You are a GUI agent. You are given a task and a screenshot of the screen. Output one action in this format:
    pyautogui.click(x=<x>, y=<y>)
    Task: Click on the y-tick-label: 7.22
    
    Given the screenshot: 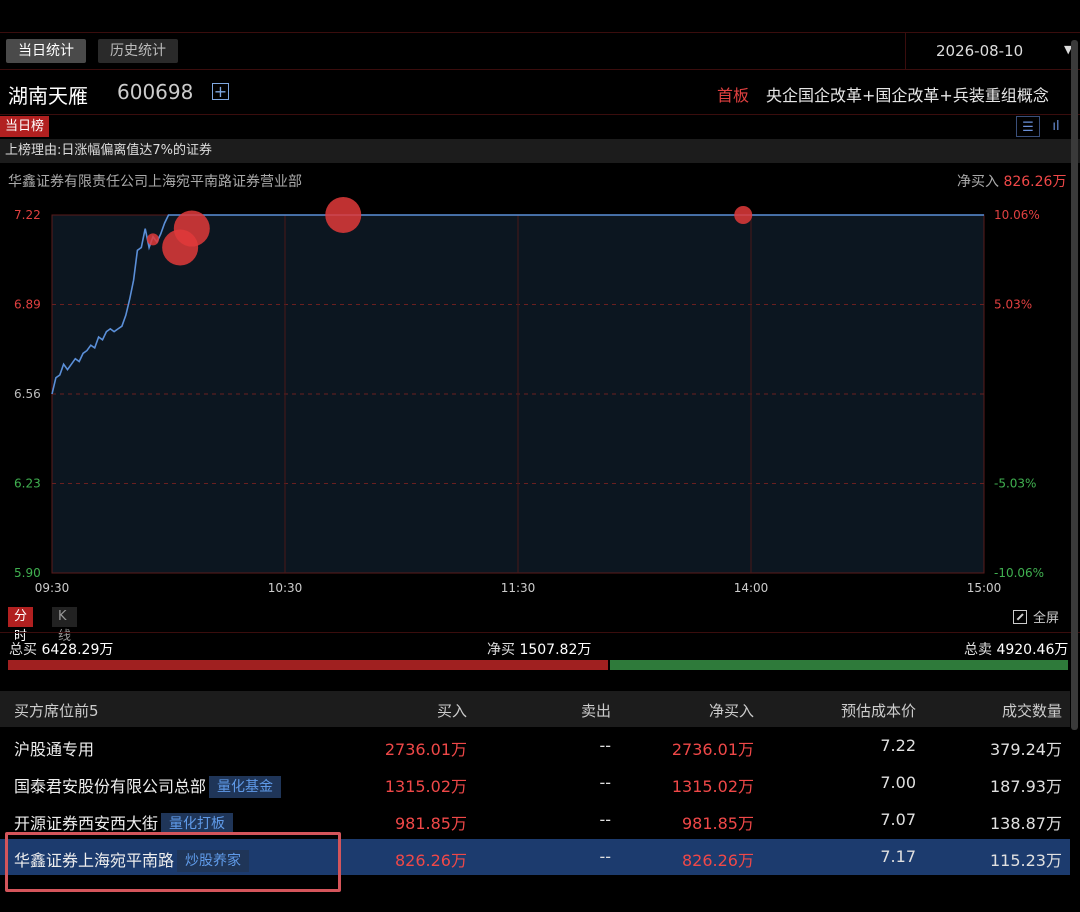 What is the action you would take?
    pyautogui.click(x=27, y=215)
    